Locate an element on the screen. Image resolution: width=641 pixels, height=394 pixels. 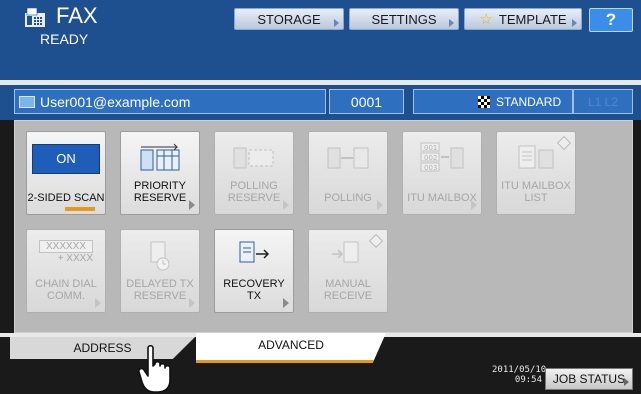
itu-mailbox-button: 001 002 003 ITU MAILBOX is located at coordinates (442, 173).